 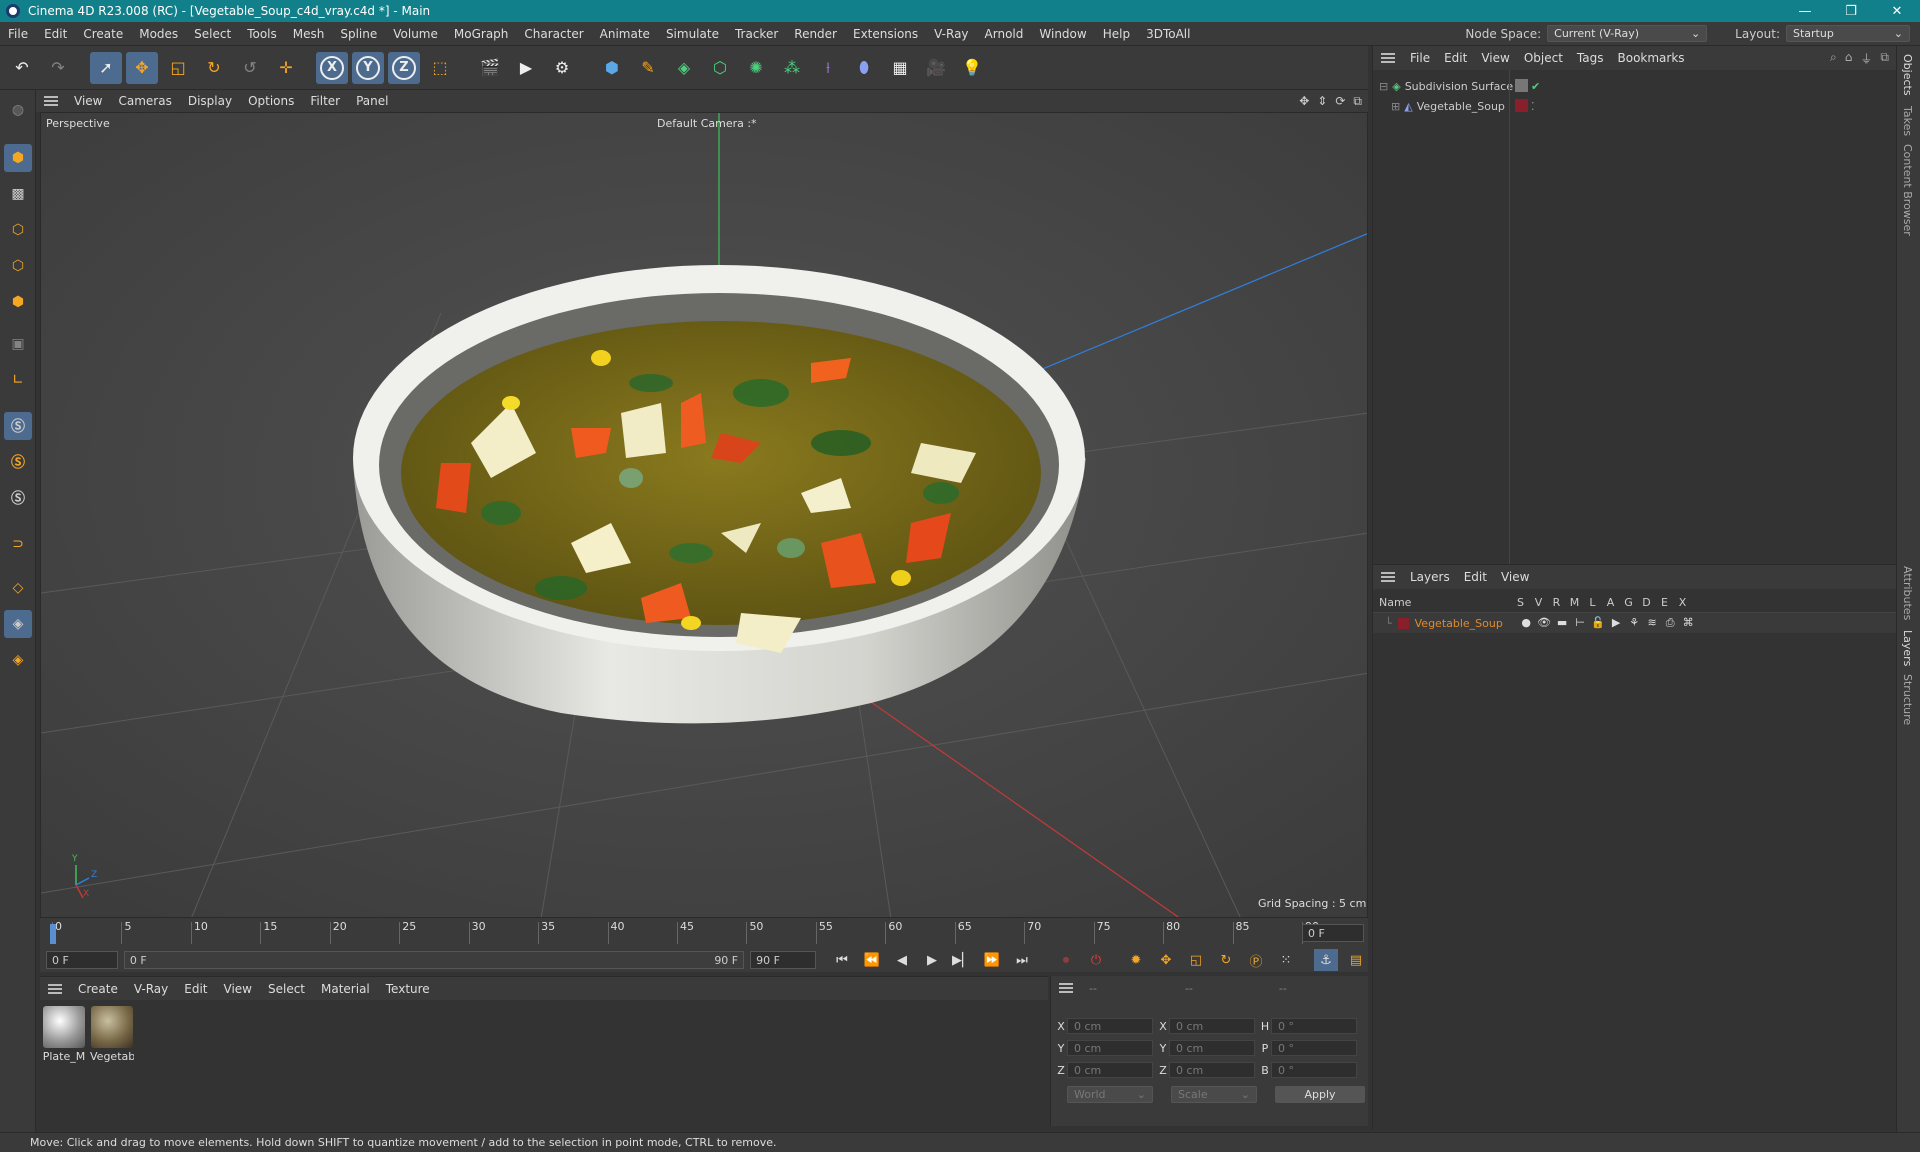 I want to click on deformer-button: ⟊, so click(x=828, y=68).